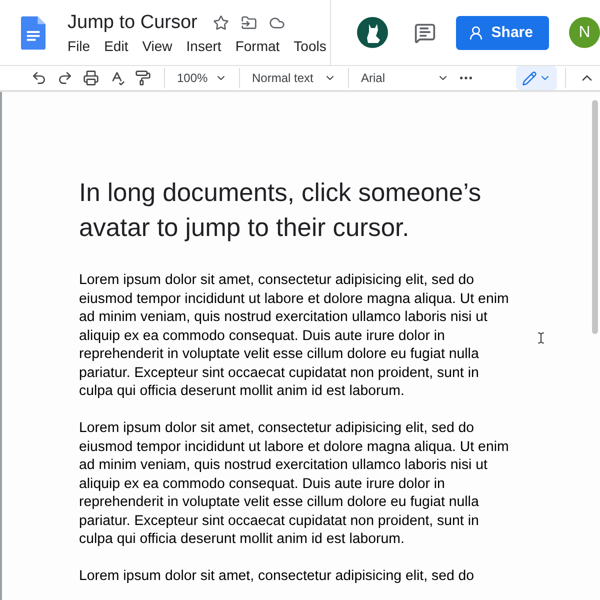 This screenshot has height=600, width=600. Describe the element at coordinates (405, 78) in the screenshot. I see `font-dropdown: Arial` at that location.